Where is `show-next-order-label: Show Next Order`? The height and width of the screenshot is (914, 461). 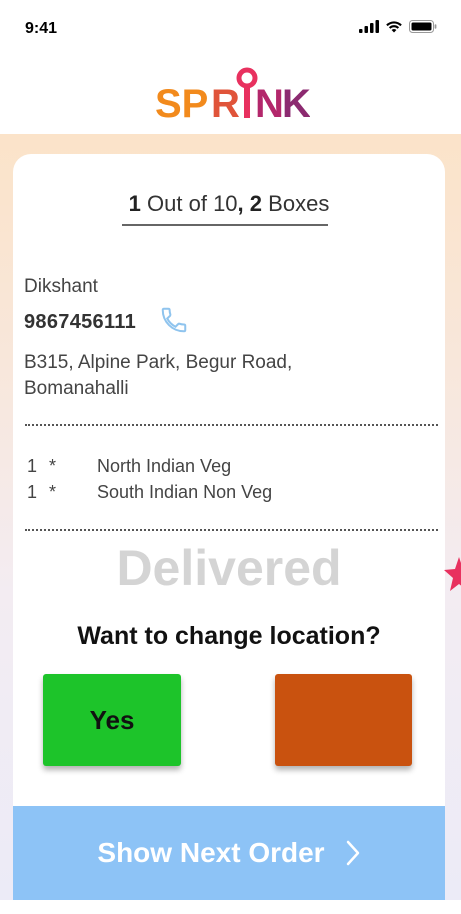 show-next-order-label: Show Next Order is located at coordinates (211, 852).